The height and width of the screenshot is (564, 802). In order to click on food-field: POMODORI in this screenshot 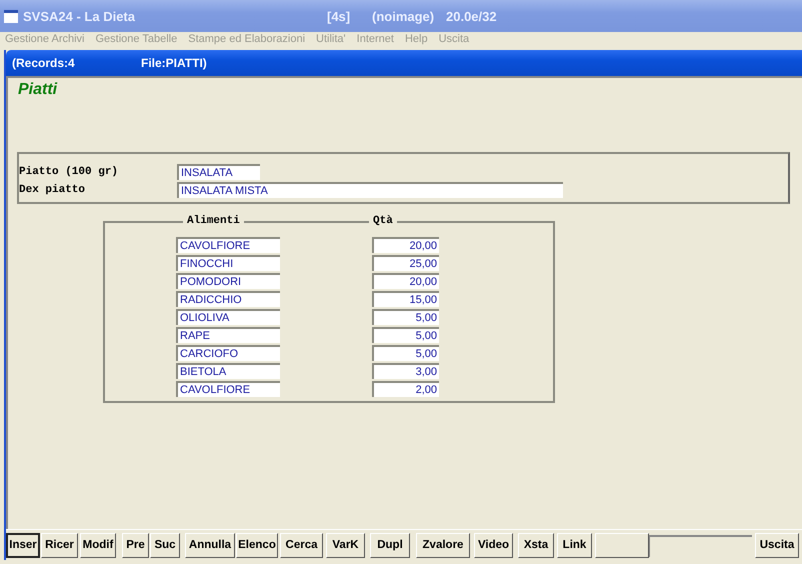, I will do `click(228, 281)`.